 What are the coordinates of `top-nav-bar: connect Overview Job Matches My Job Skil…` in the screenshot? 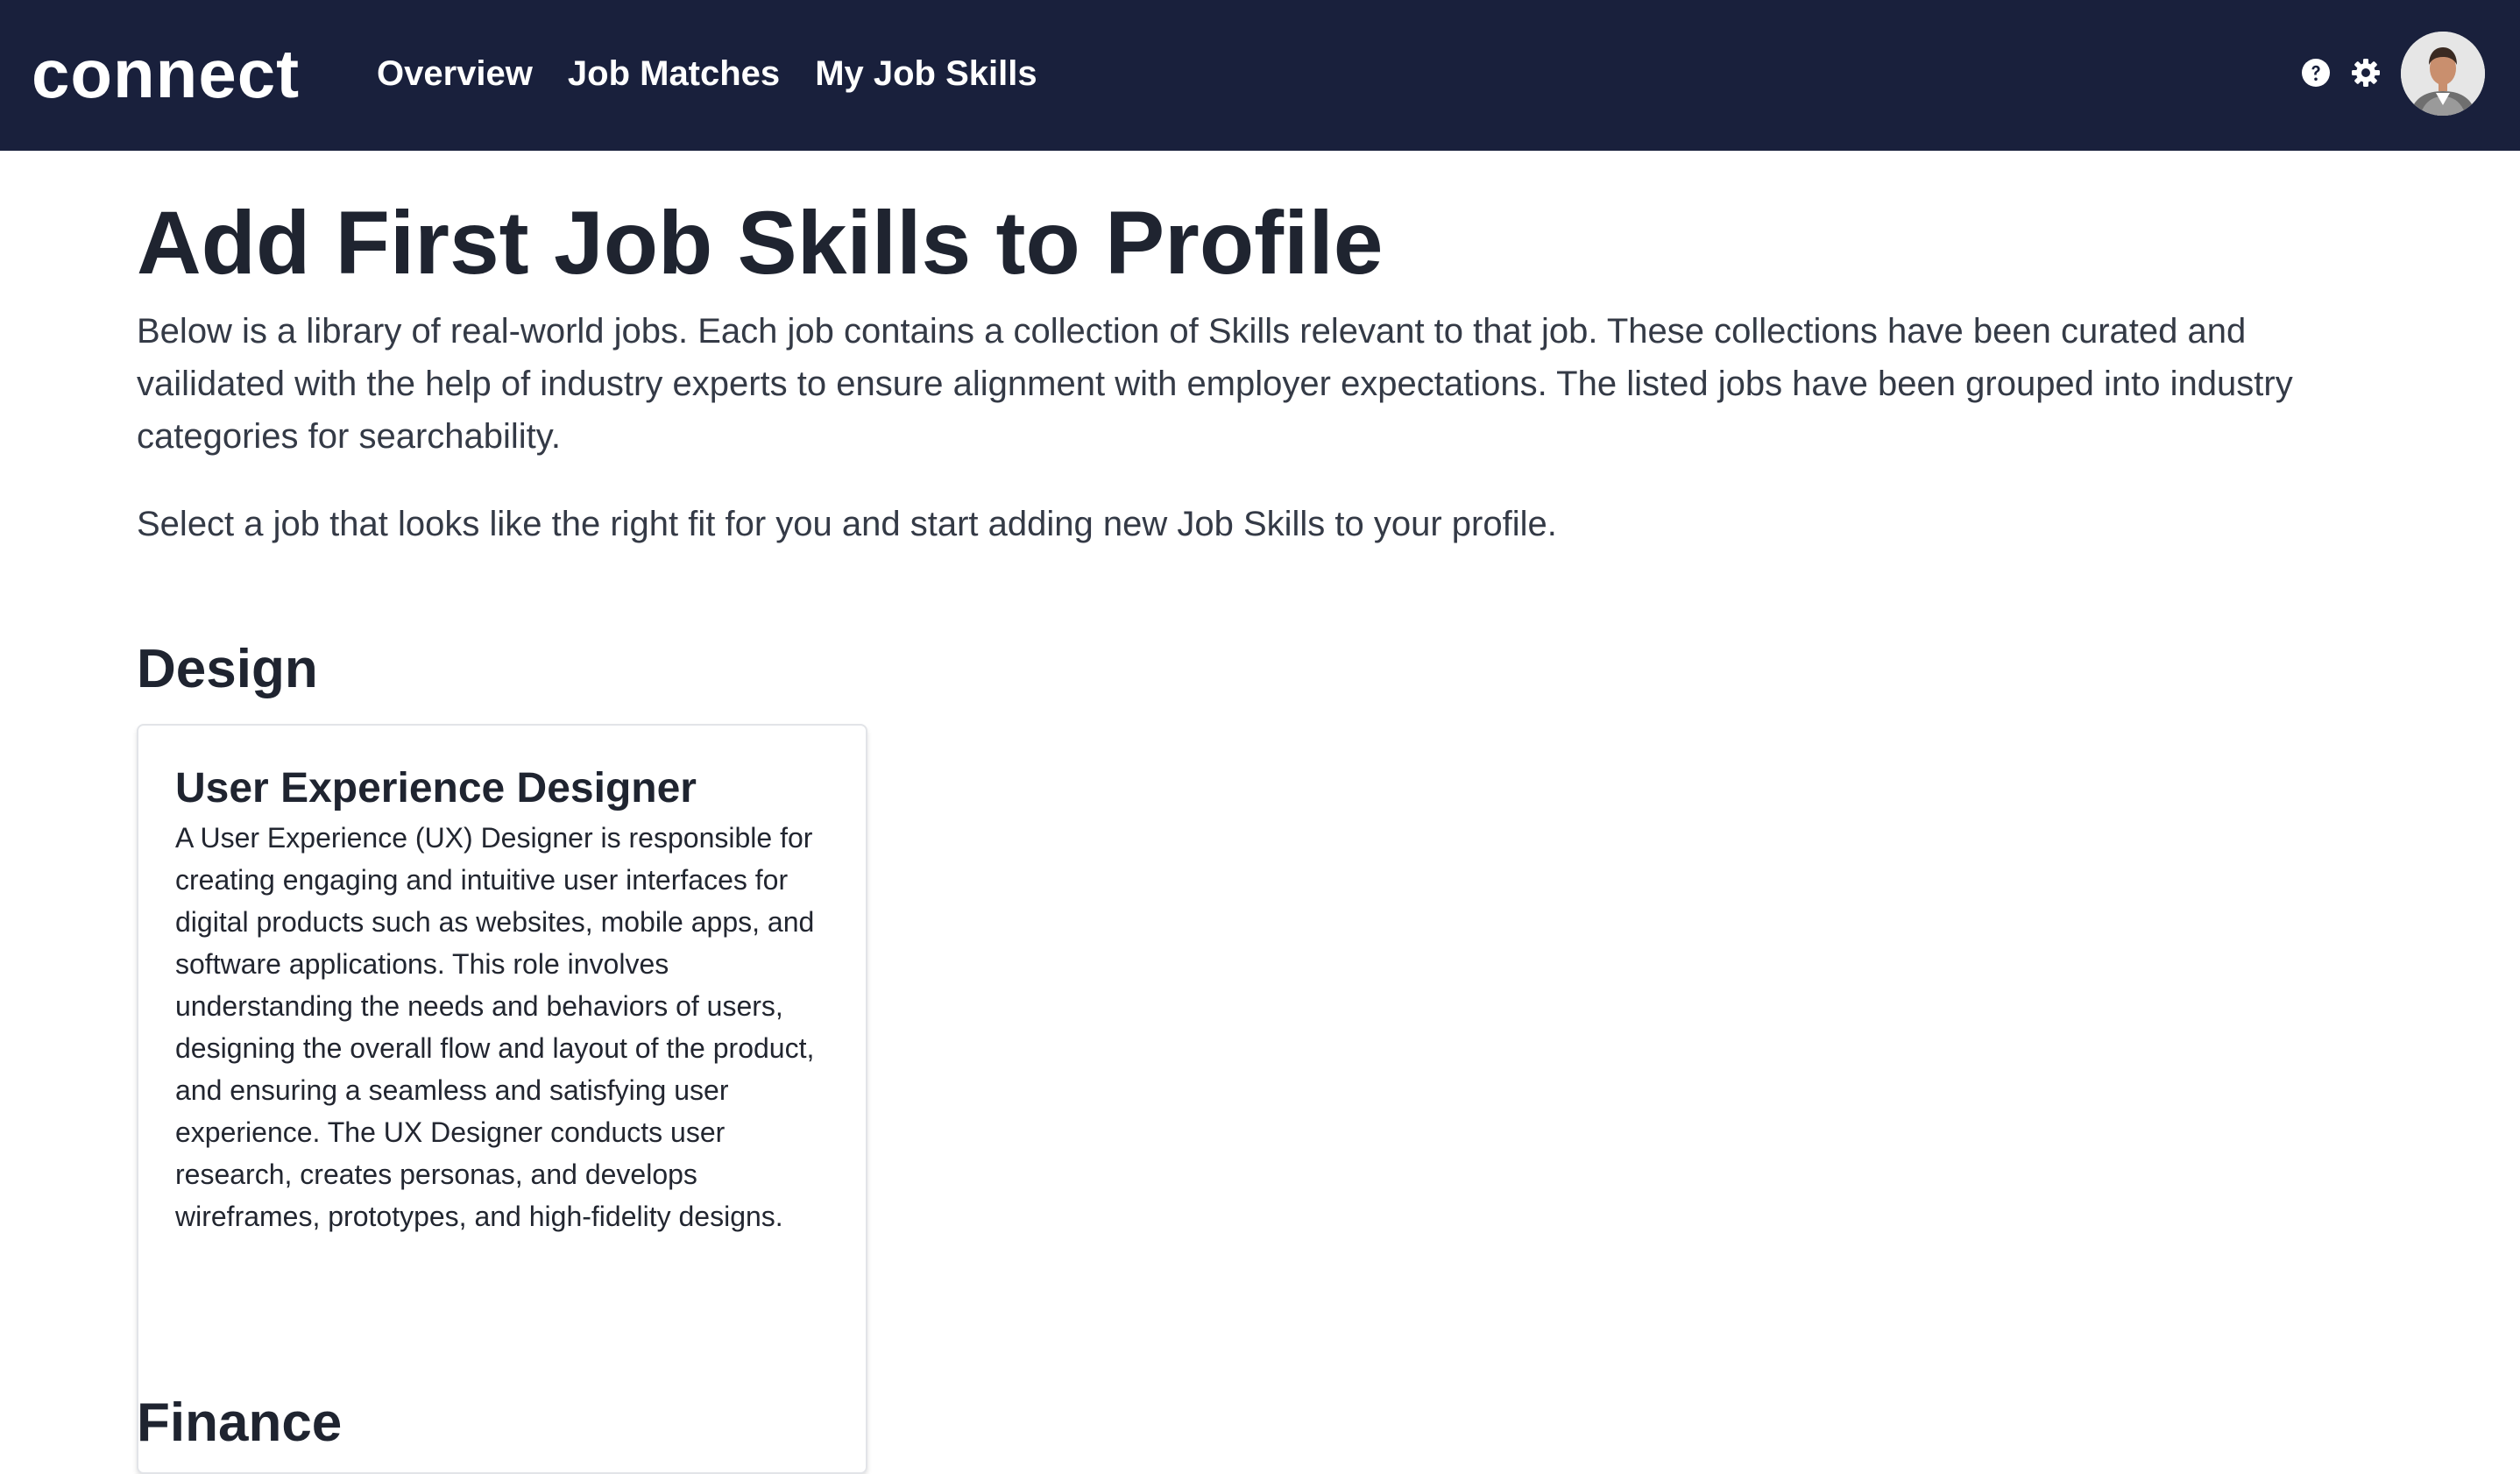 It's located at (1260, 75).